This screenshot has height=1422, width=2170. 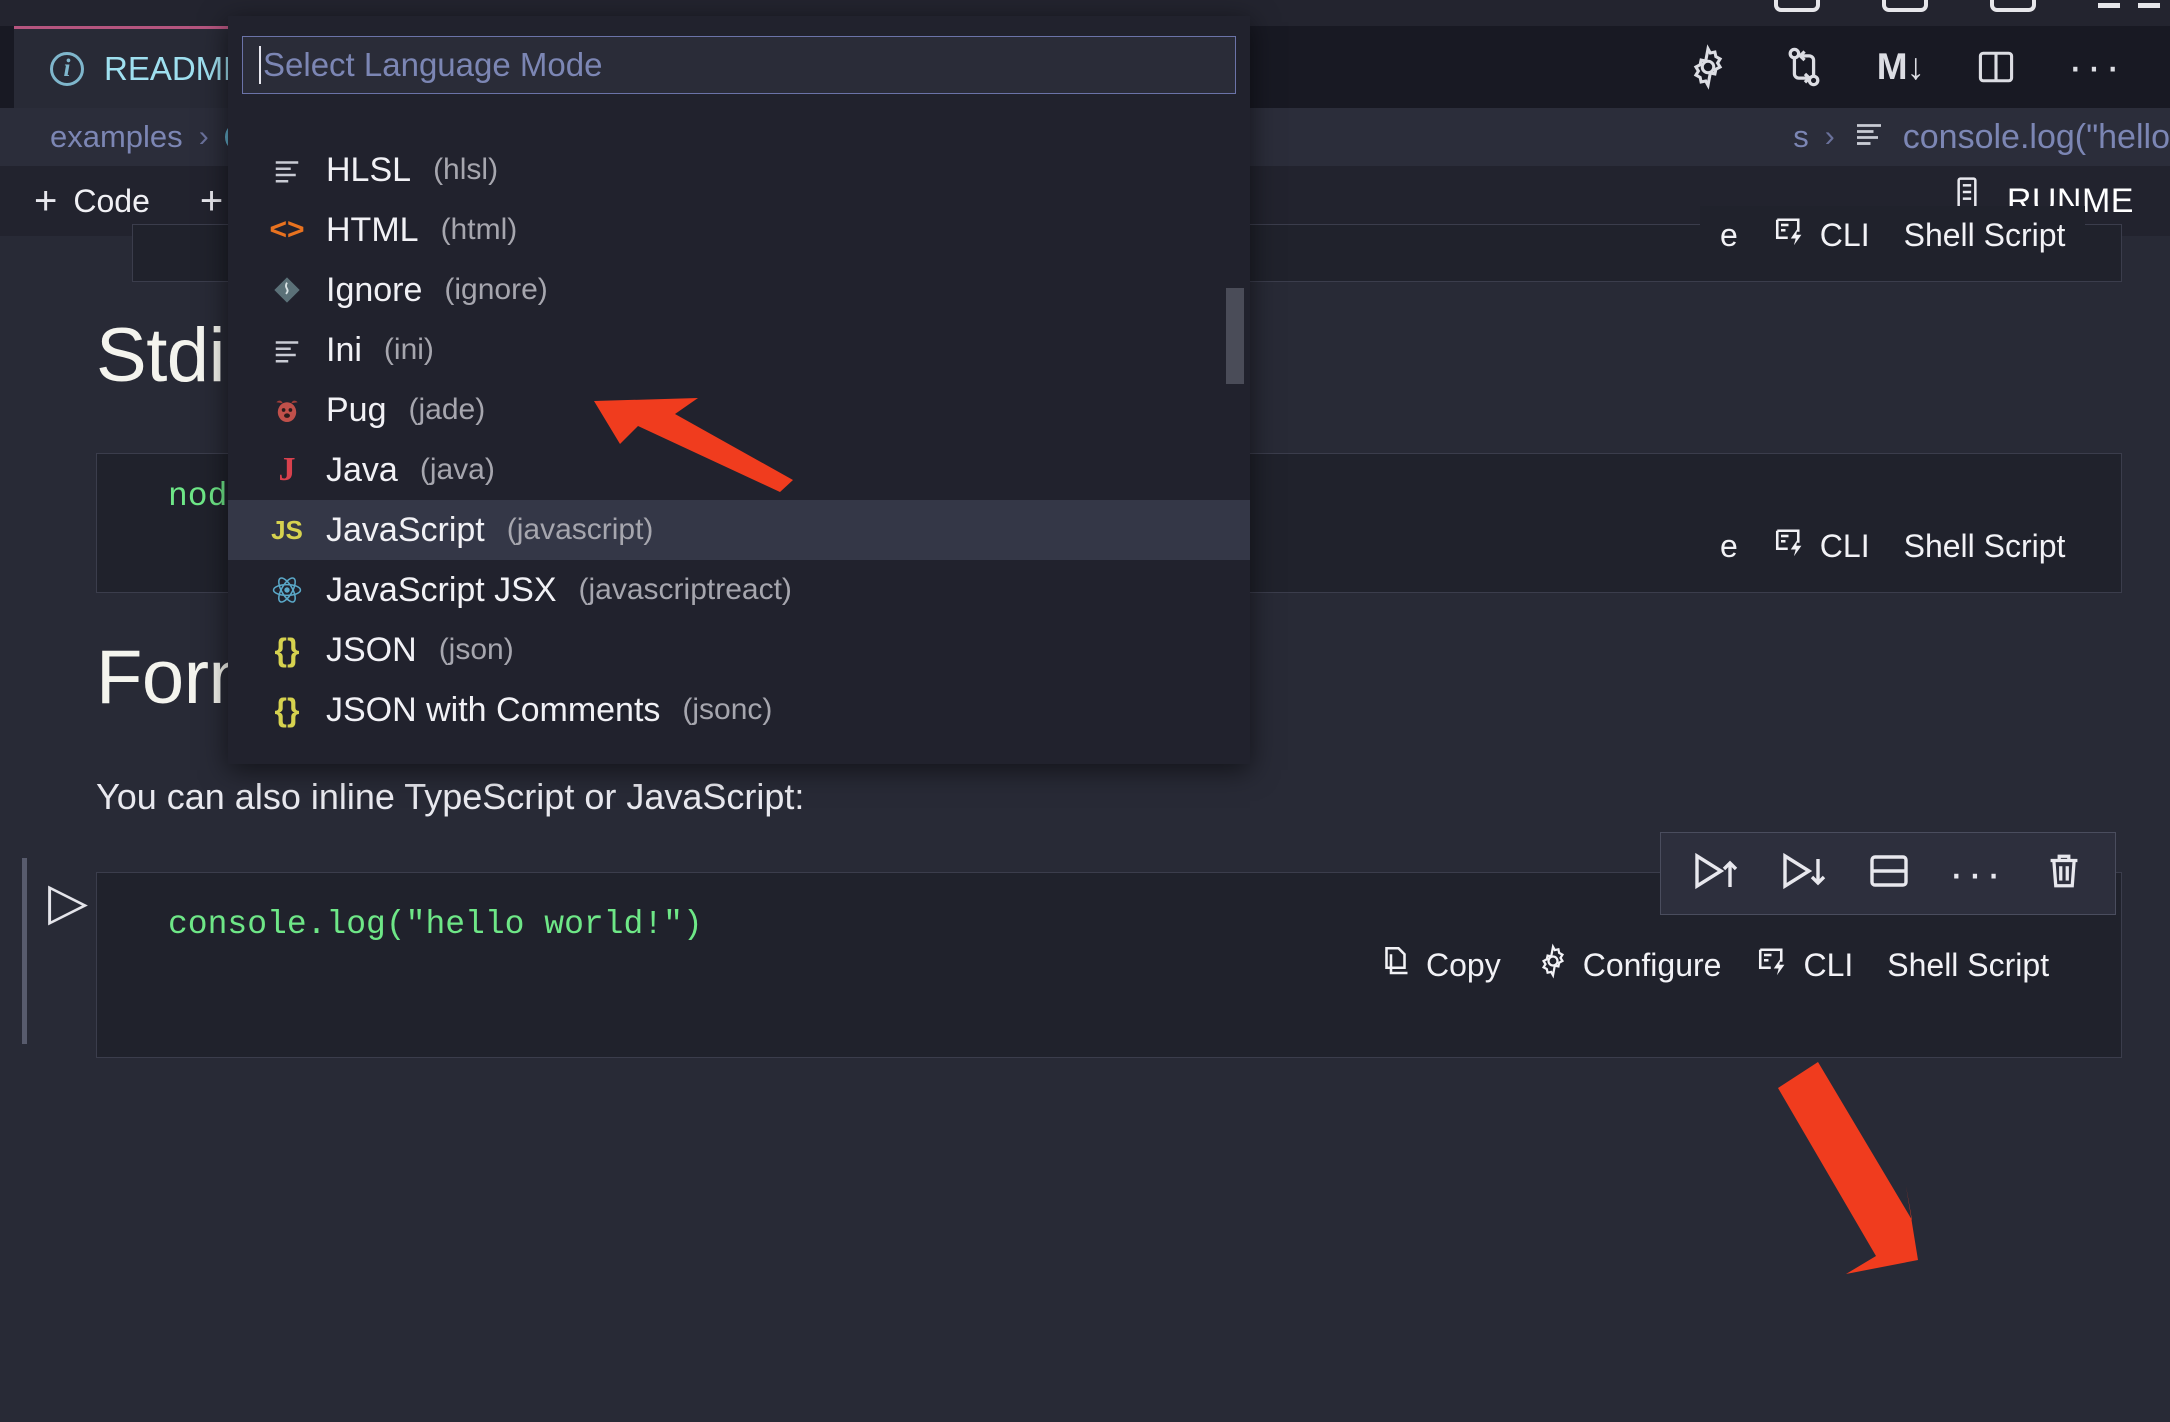 I want to click on window-controls, so click(x=1967, y=6).